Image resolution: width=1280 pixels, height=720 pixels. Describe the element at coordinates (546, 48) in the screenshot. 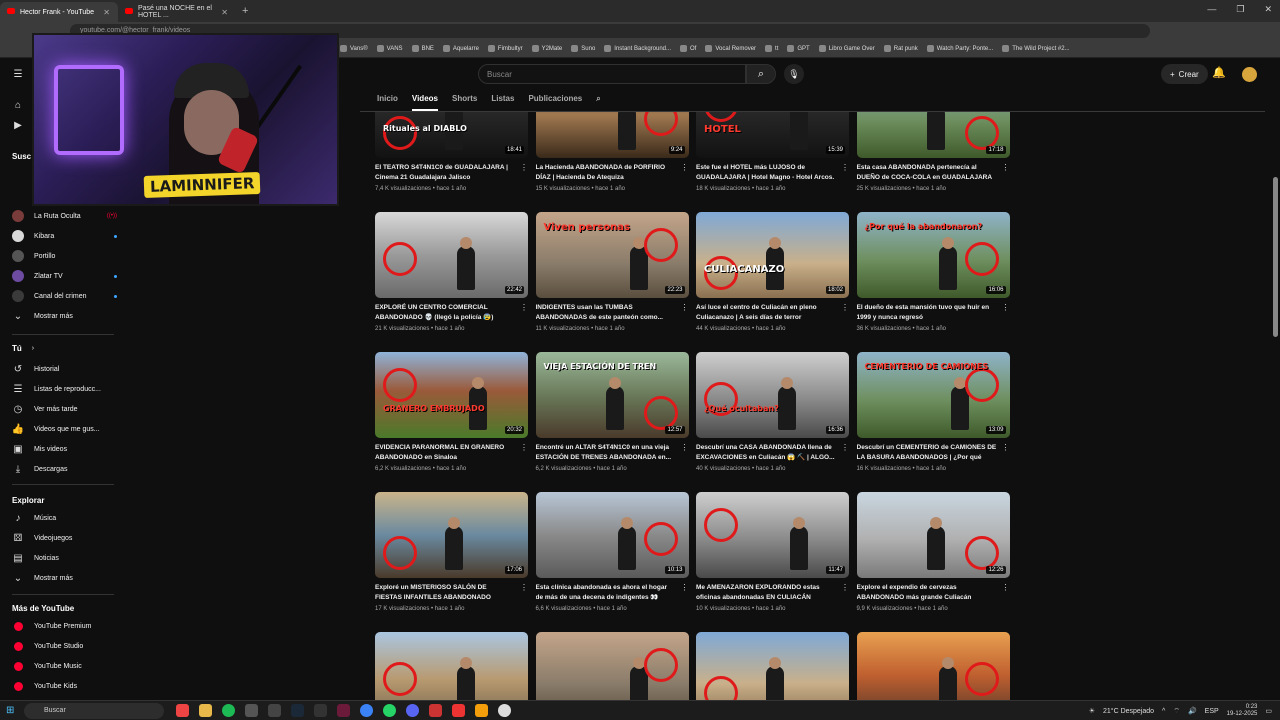

I see `bookmark-item: Y2Mate` at that location.